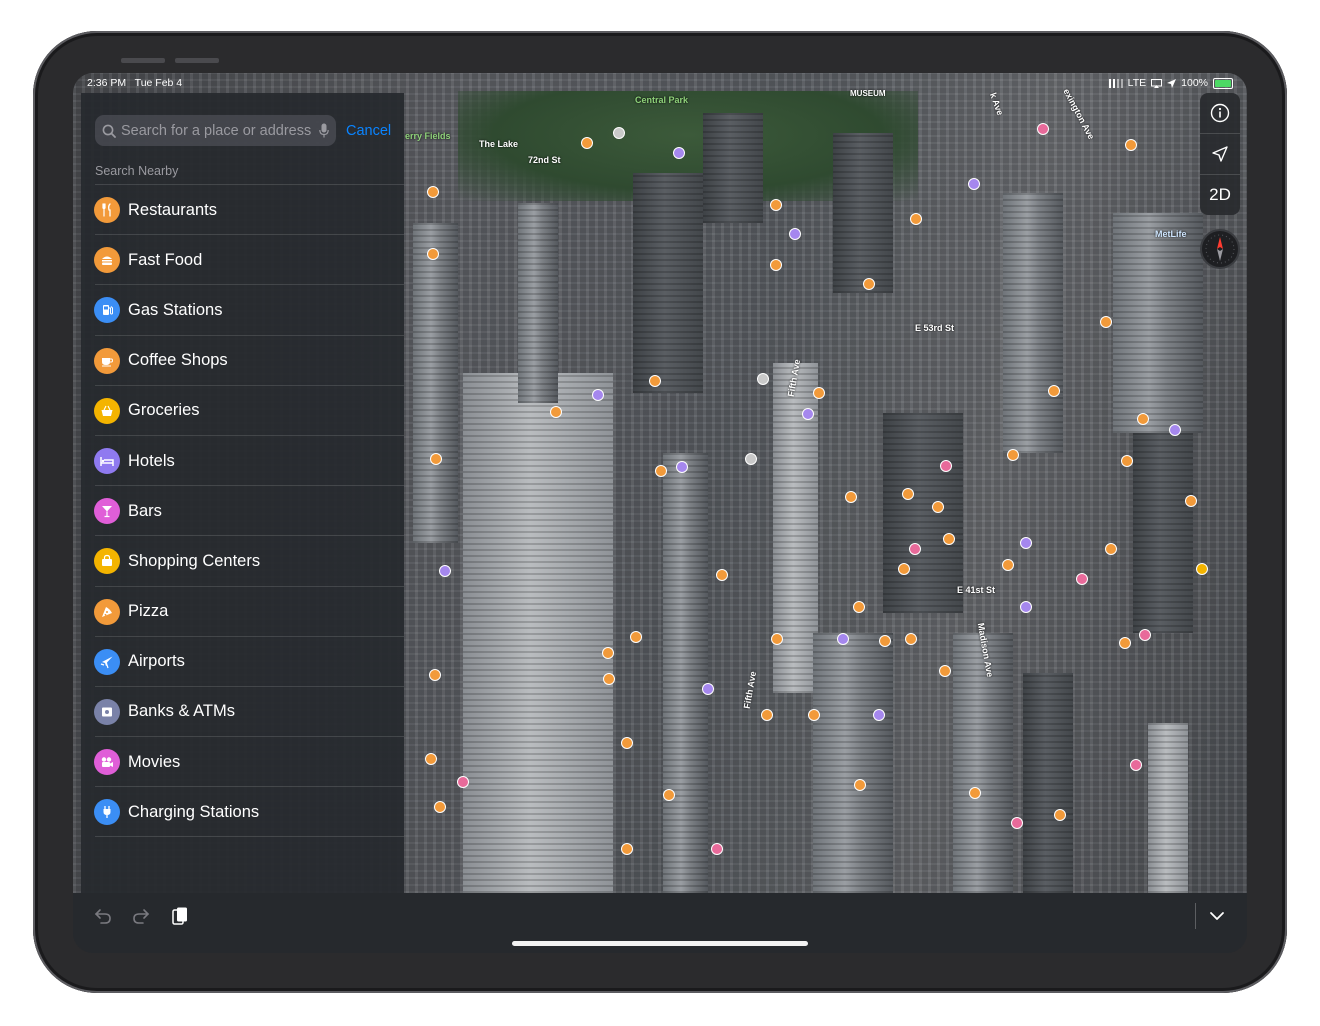 The height and width of the screenshot is (1026, 1320). I want to click on search-input: Search for a place or address, so click(220, 131).